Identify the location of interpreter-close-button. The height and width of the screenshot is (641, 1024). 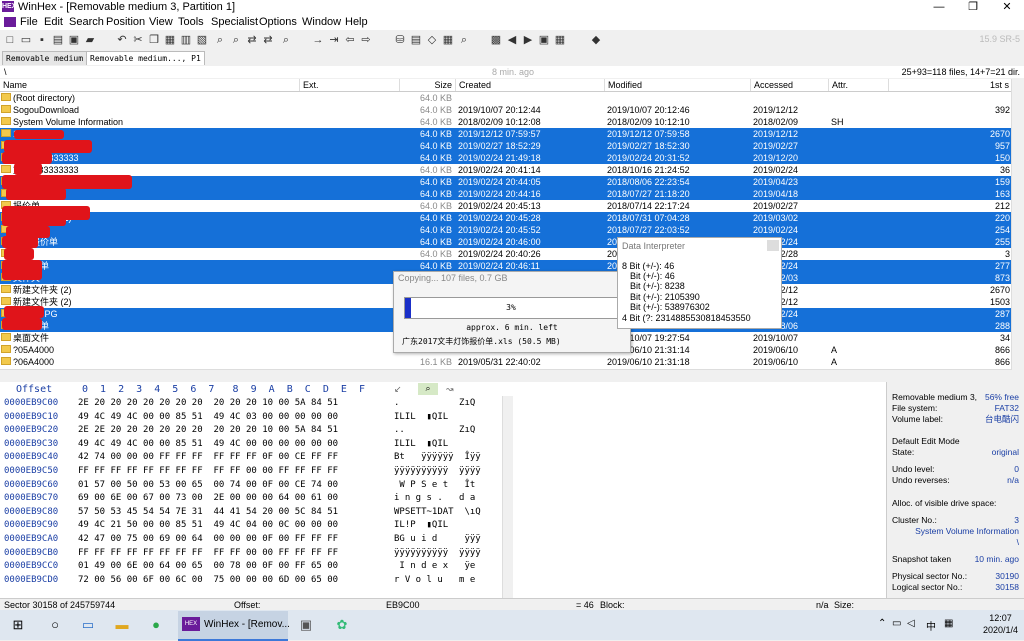
(773, 245).